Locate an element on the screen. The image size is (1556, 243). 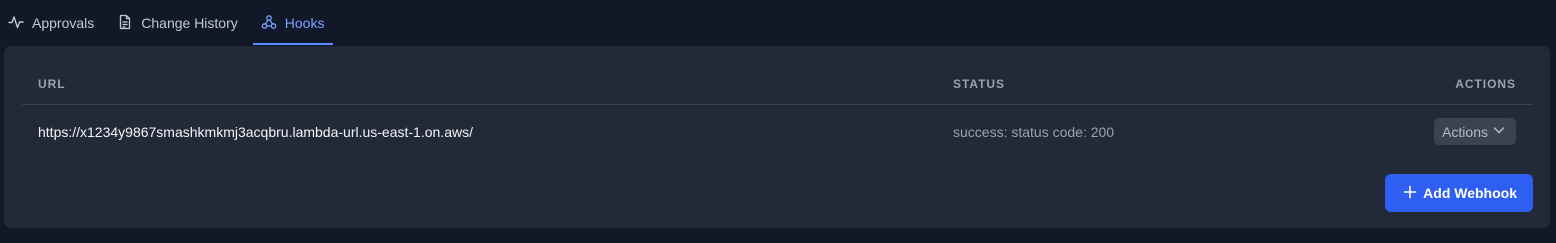
tab-change-history: Change History is located at coordinates (178, 23).